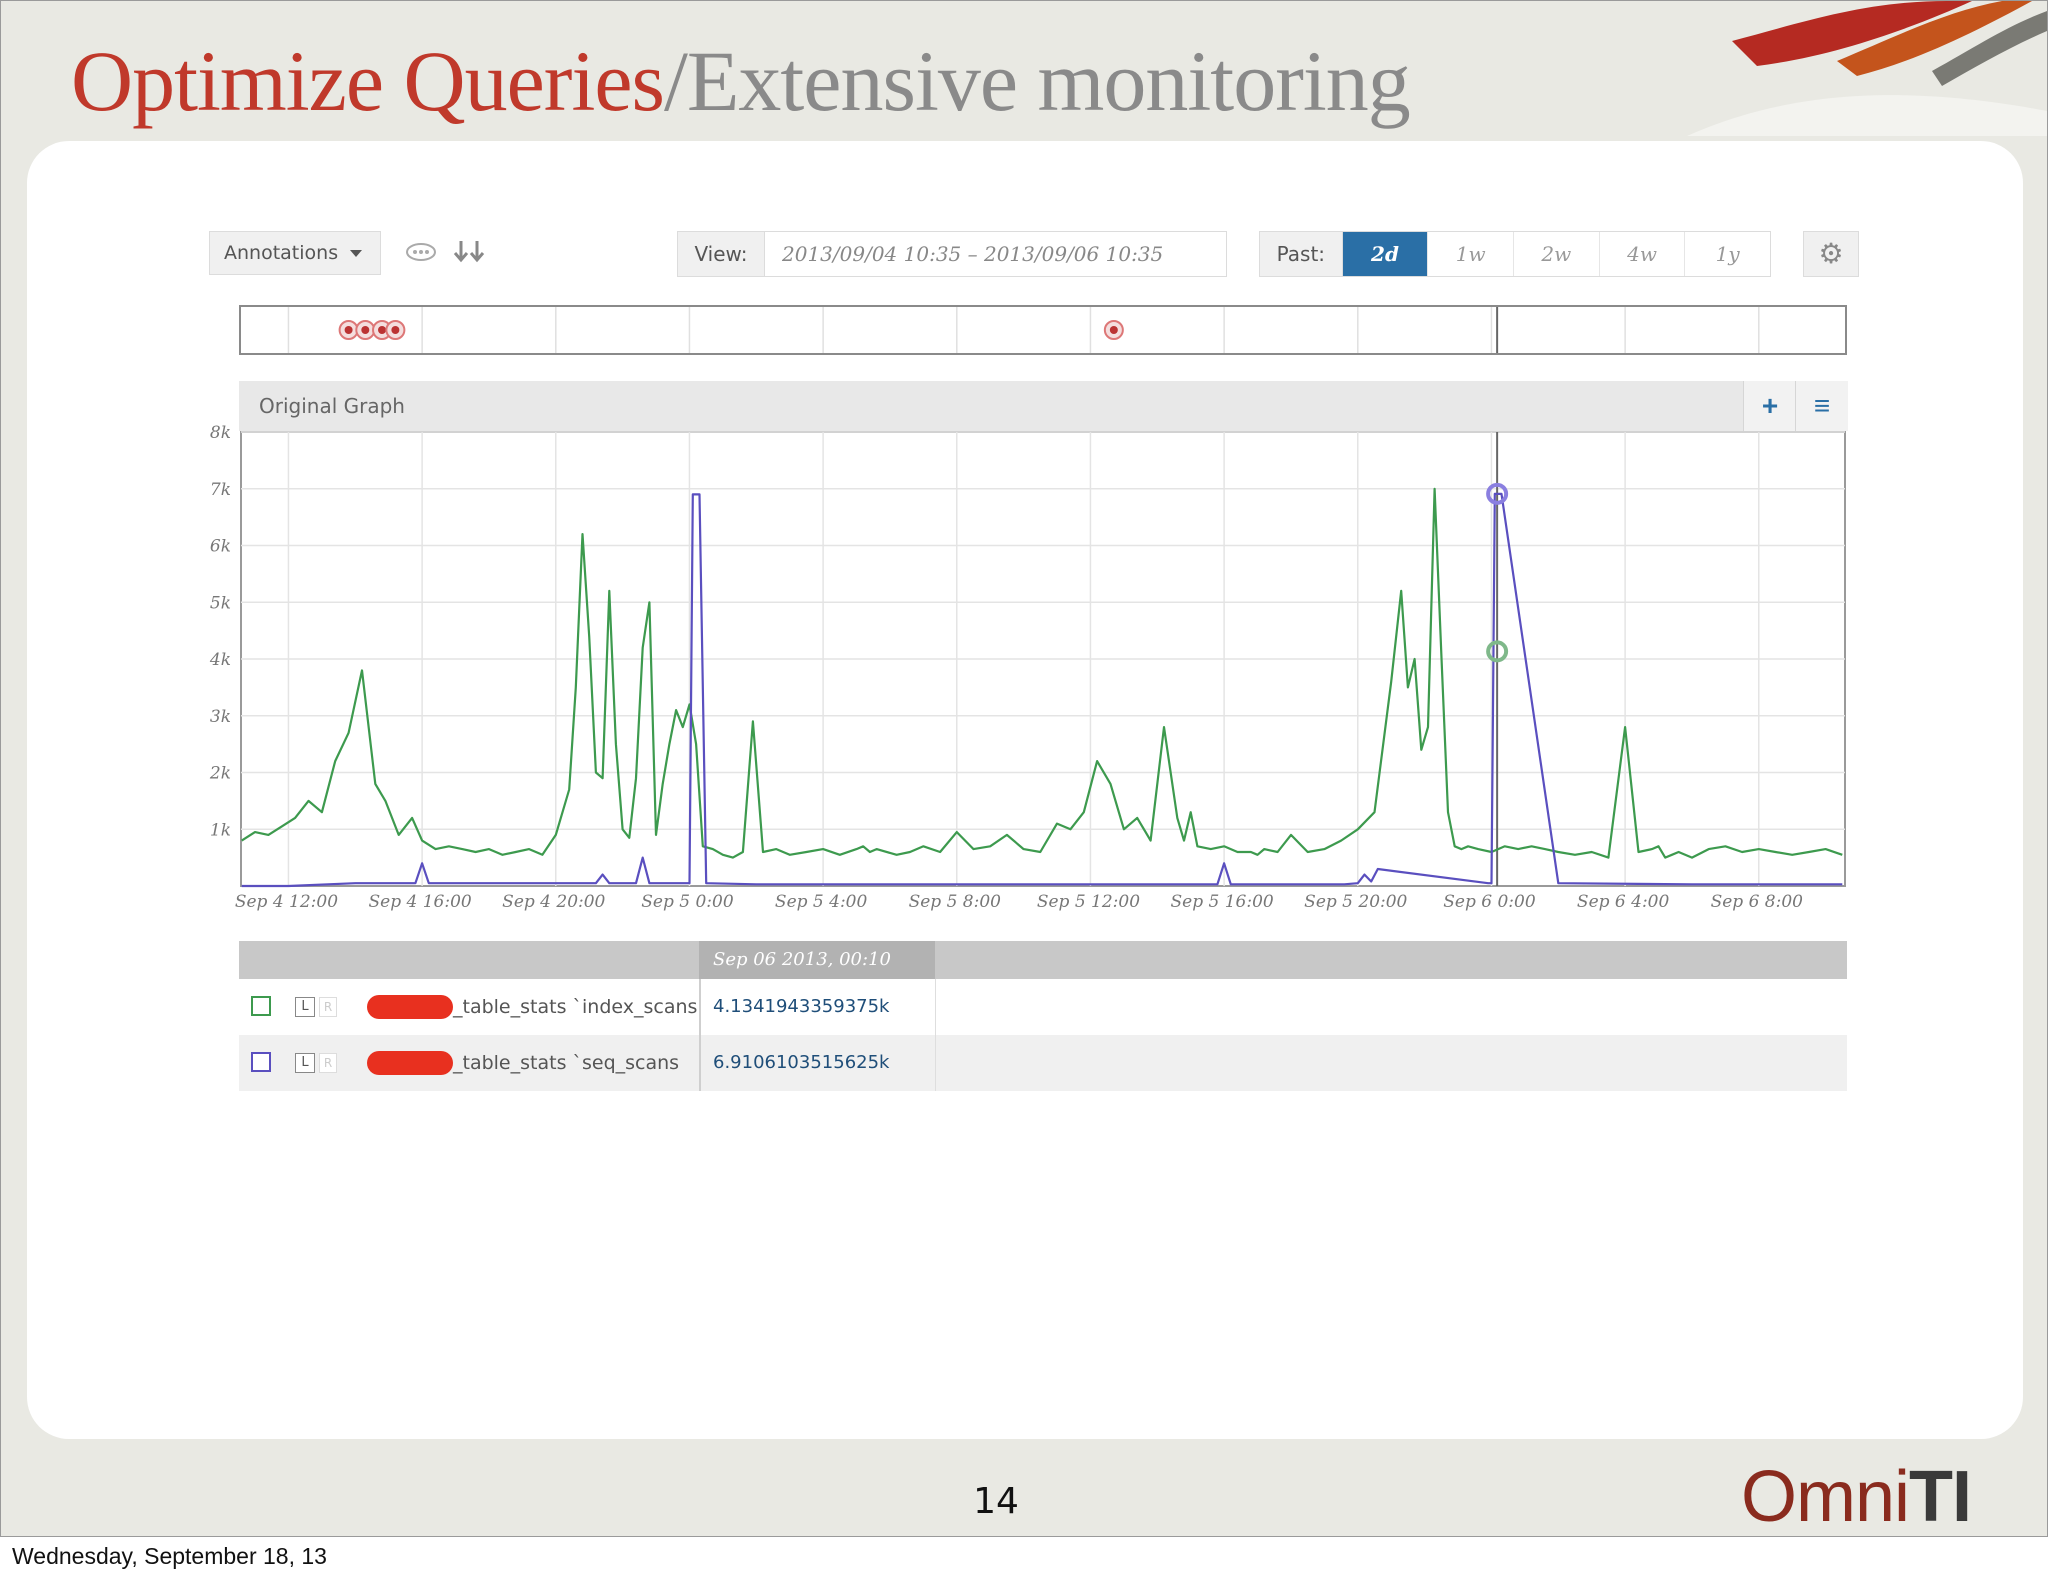 The image size is (2048, 1576). What do you see at coordinates (1825, 1497) in the screenshot?
I see `logo-prefix: Omni` at bounding box center [1825, 1497].